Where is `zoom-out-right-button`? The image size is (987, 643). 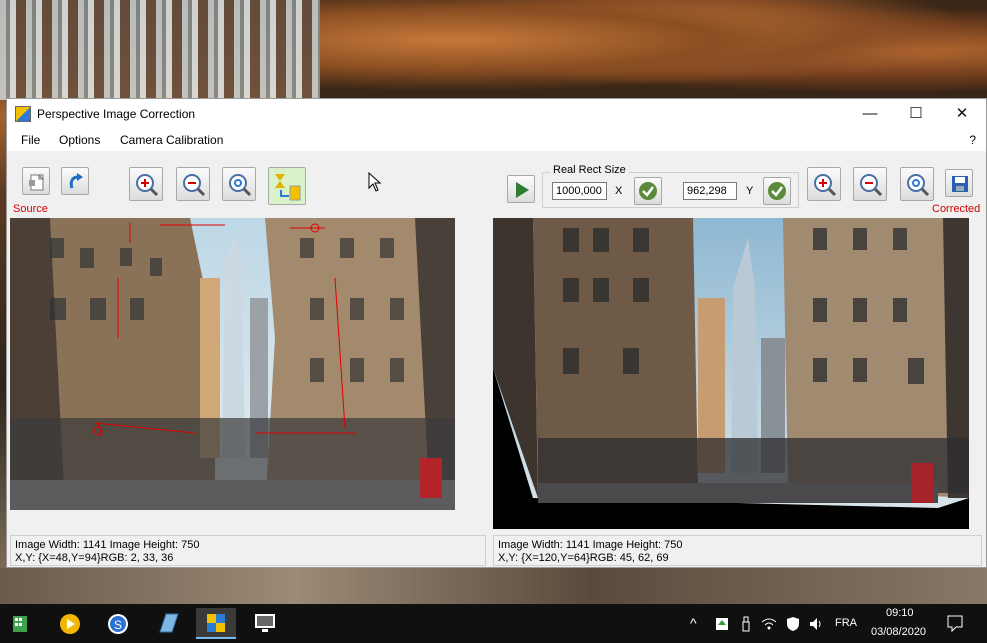 zoom-out-right-button is located at coordinates (870, 184).